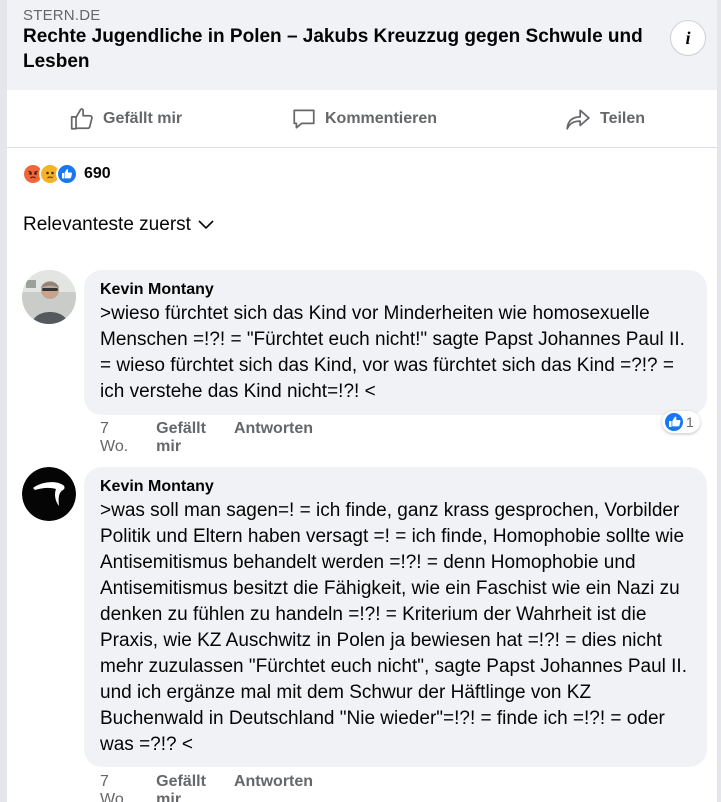 The image size is (721, 802). What do you see at coordinates (690, 422) in the screenshot?
I see `comment-reaction-count: 1` at bounding box center [690, 422].